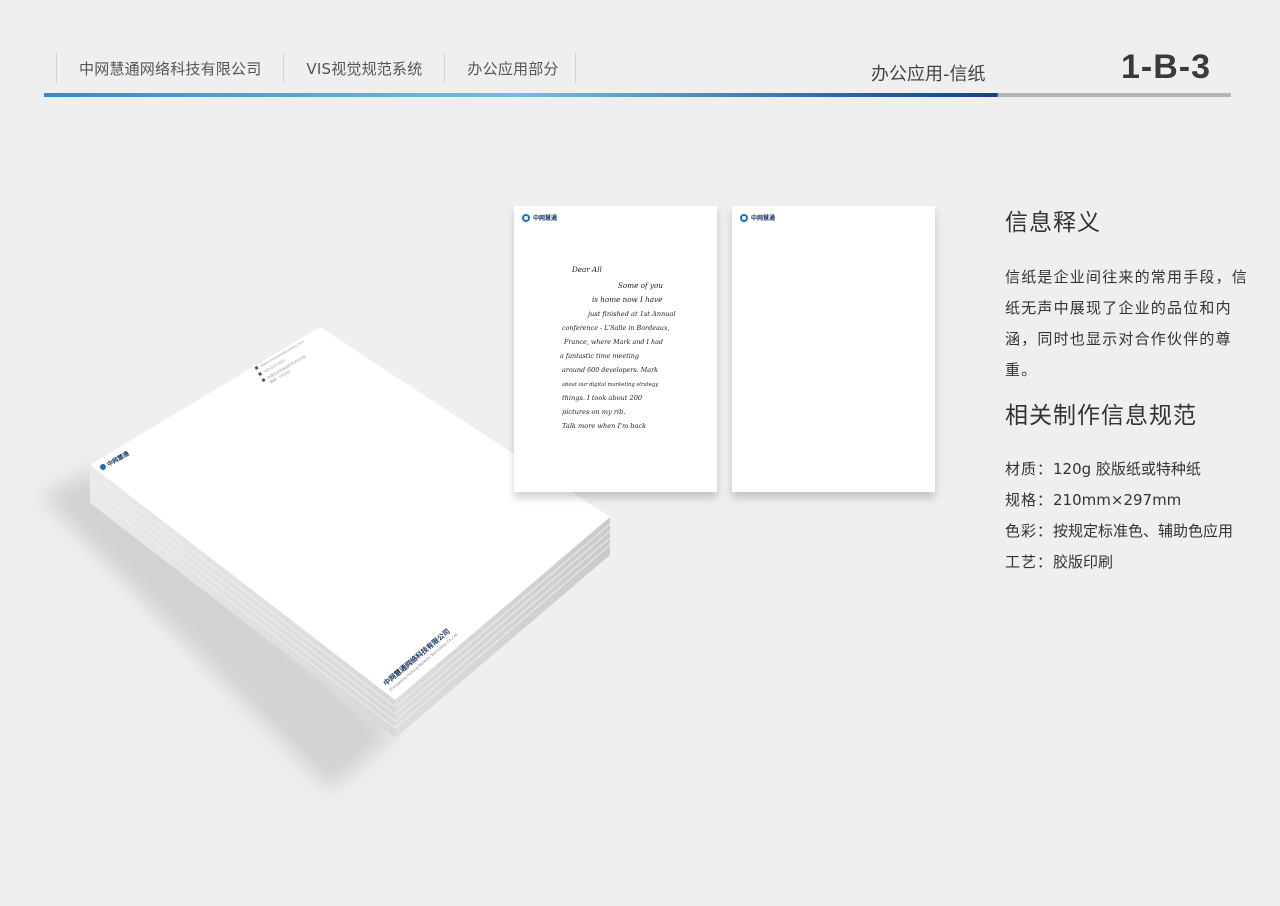 Image resolution: width=1280 pixels, height=906 pixels. What do you see at coordinates (363, 68) in the screenshot?
I see `breadcrumb-vis-system: VIS视觉规范系统` at bounding box center [363, 68].